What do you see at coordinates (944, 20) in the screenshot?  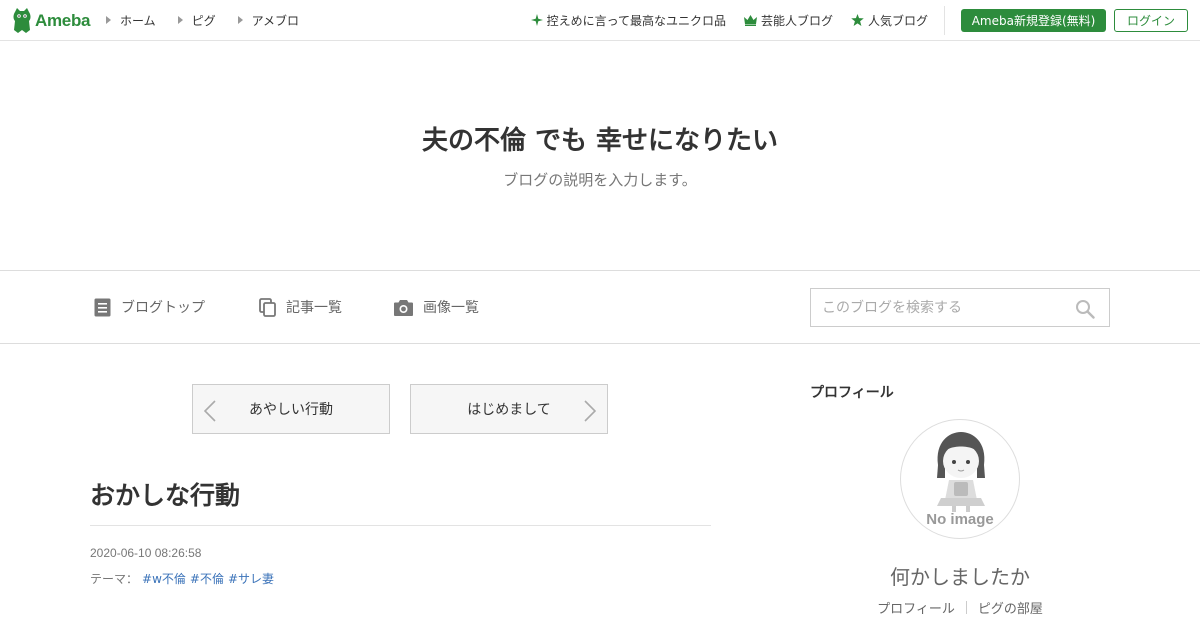 I see `header-divider` at bounding box center [944, 20].